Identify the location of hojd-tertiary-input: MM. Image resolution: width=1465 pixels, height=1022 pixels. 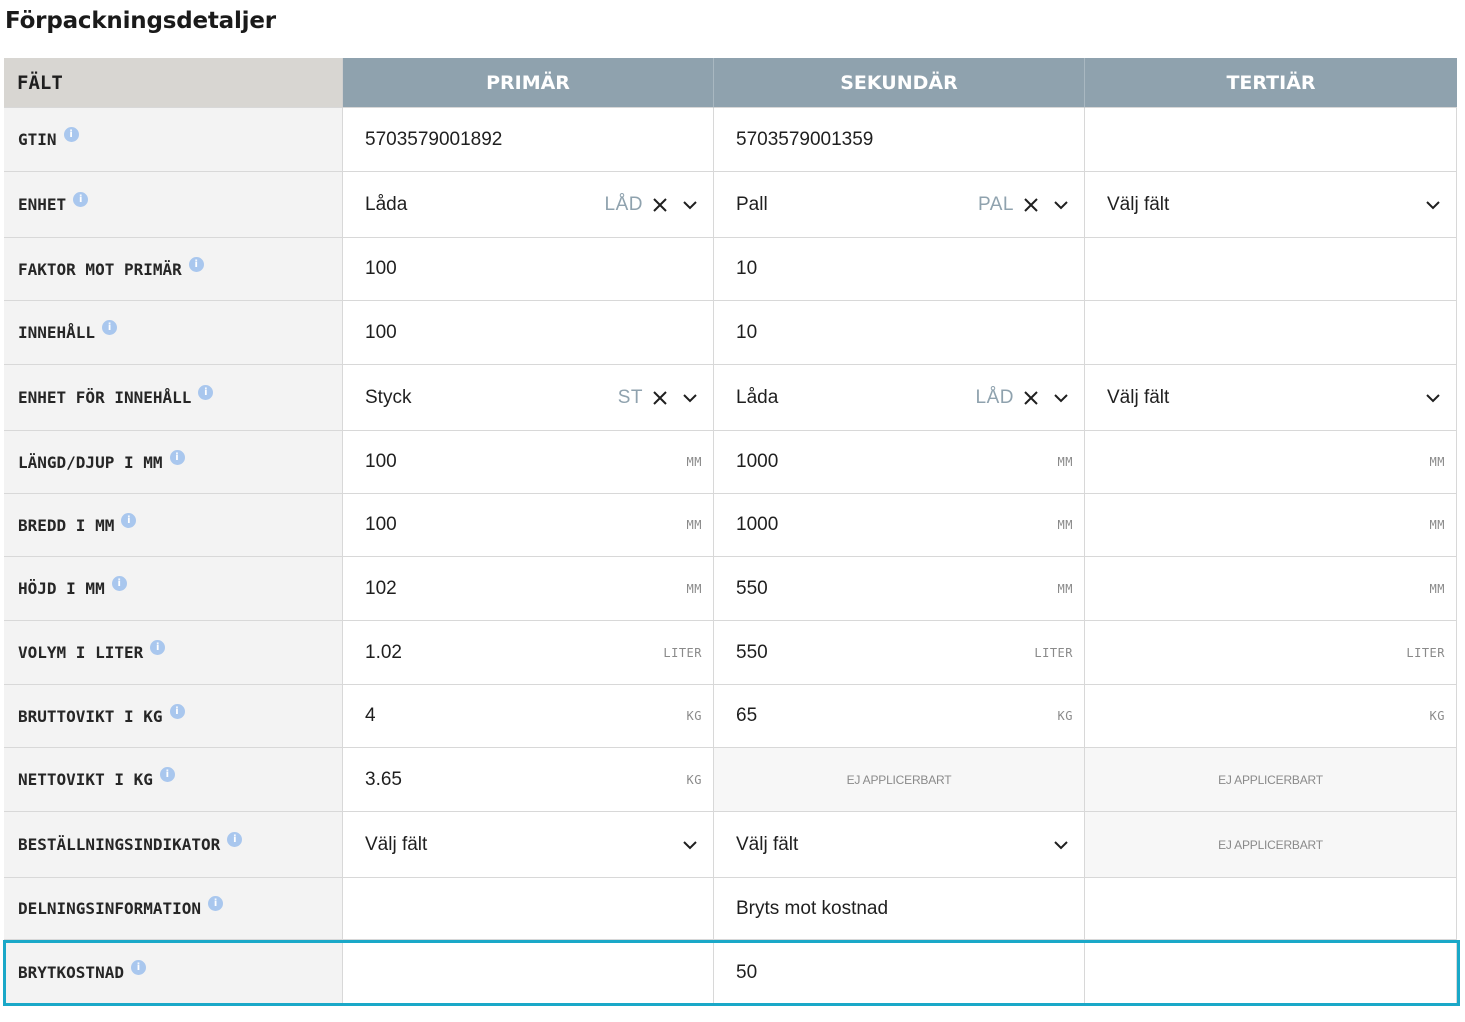
(1271, 589).